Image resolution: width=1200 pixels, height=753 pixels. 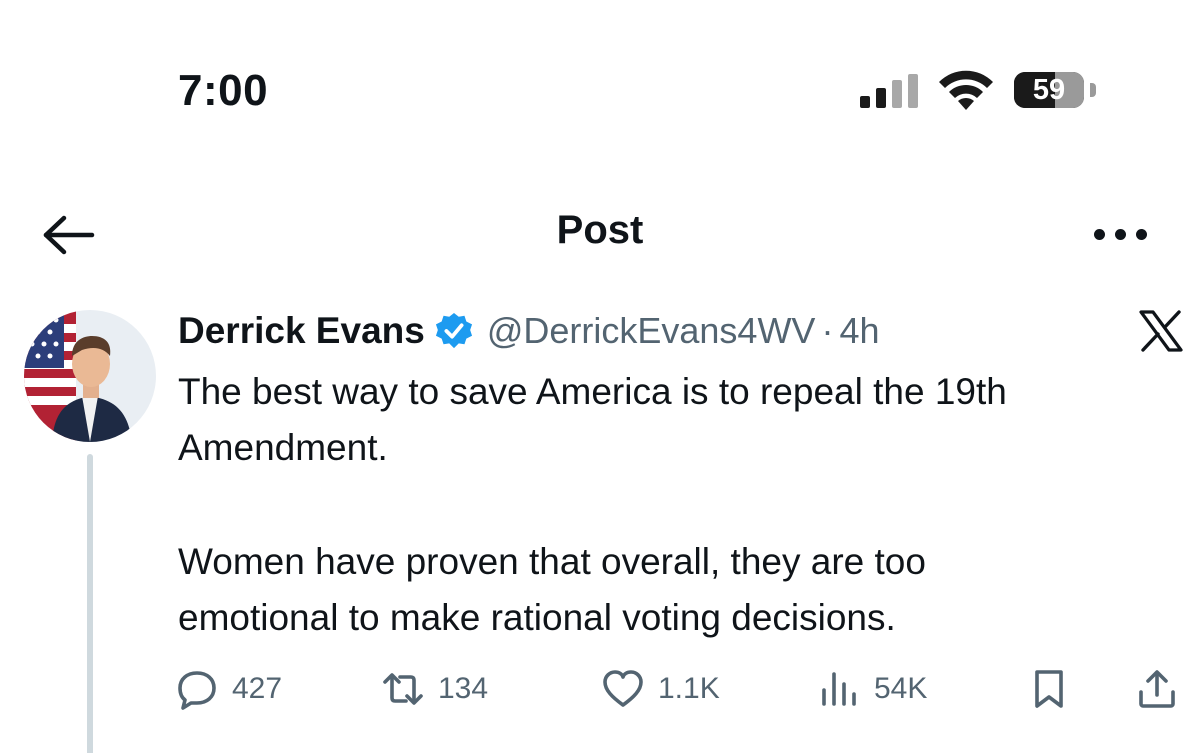 I want to click on reply-count: 427, so click(x=257, y=688).